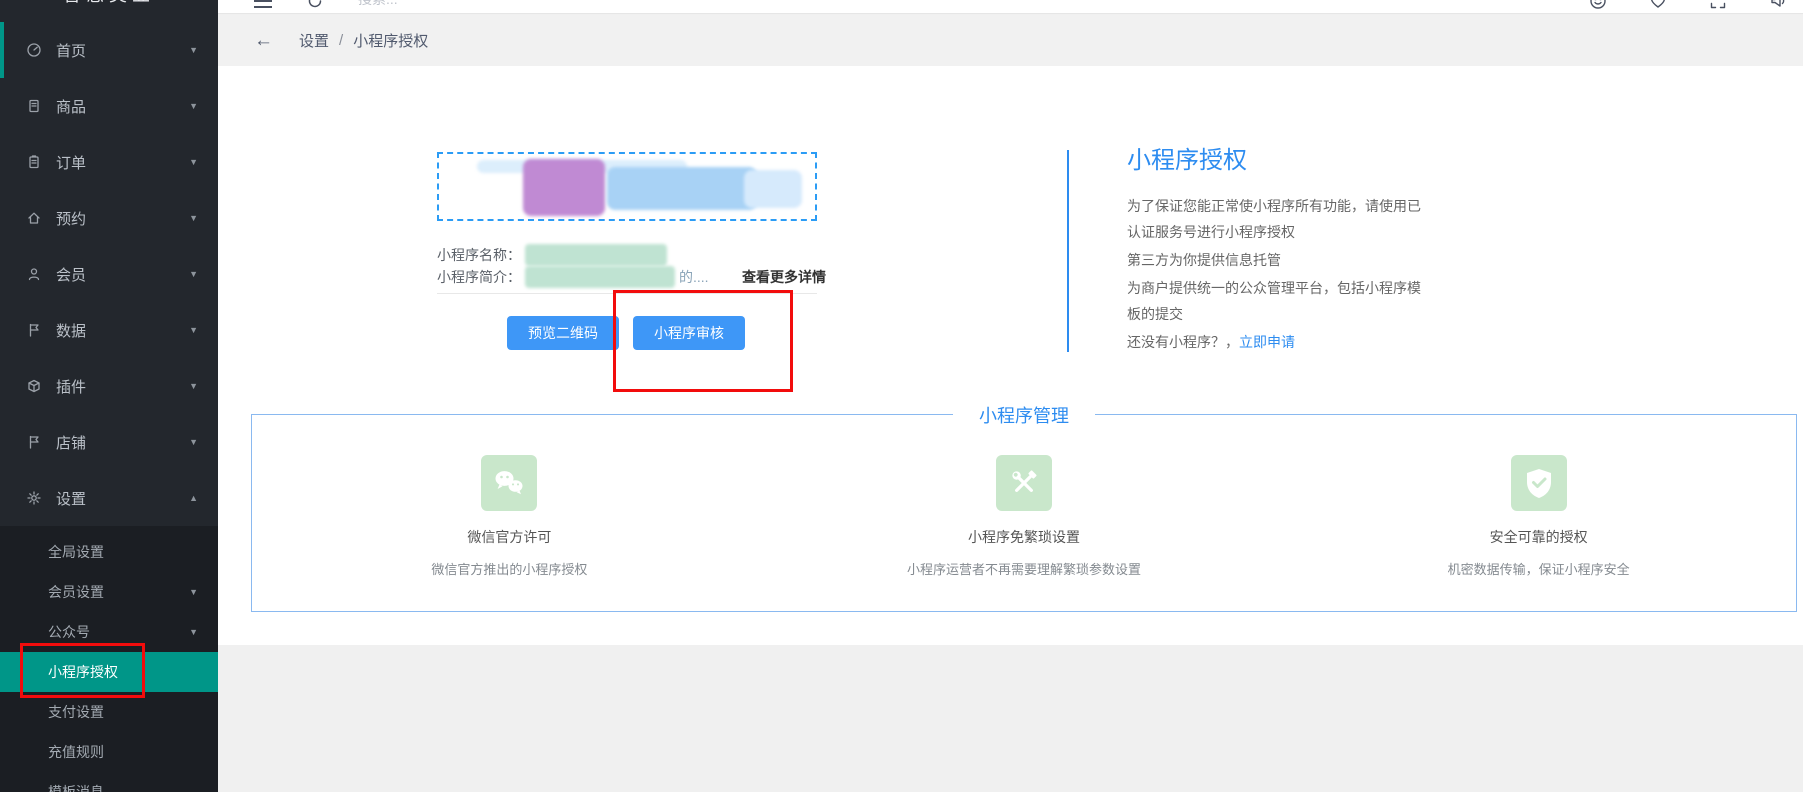 The width and height of the screenshot is (1803, 792). What do you see at coordinates (34, 50) in the screenshot?
I see `dashboard-icon` at bounding box center [34, 50].